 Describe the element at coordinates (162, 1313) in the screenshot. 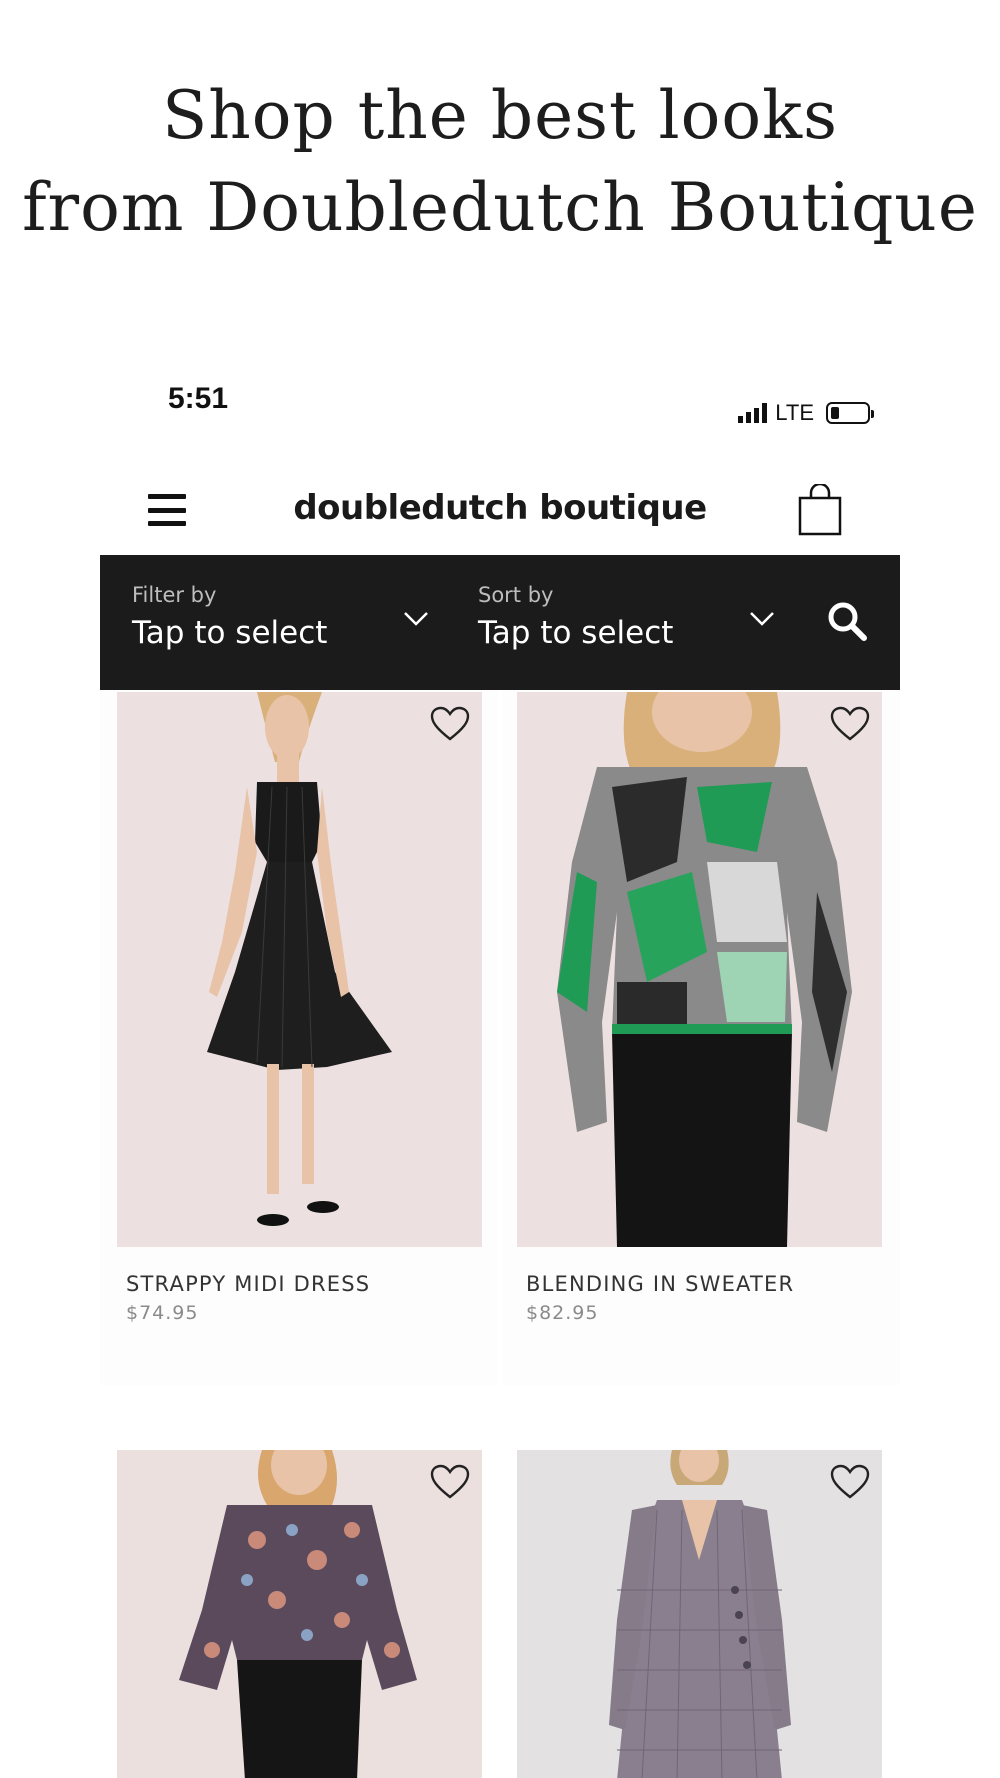

I see `product-price: $74.95` at that location.